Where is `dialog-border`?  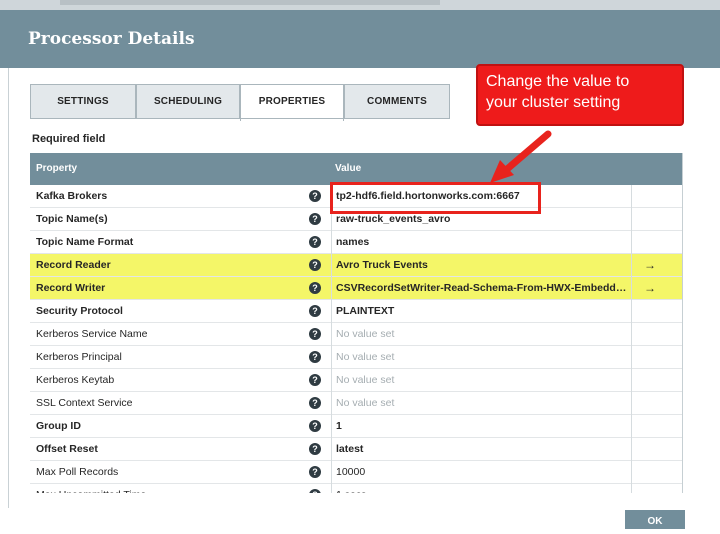 dialog-border is located at coordinates (8, 288).